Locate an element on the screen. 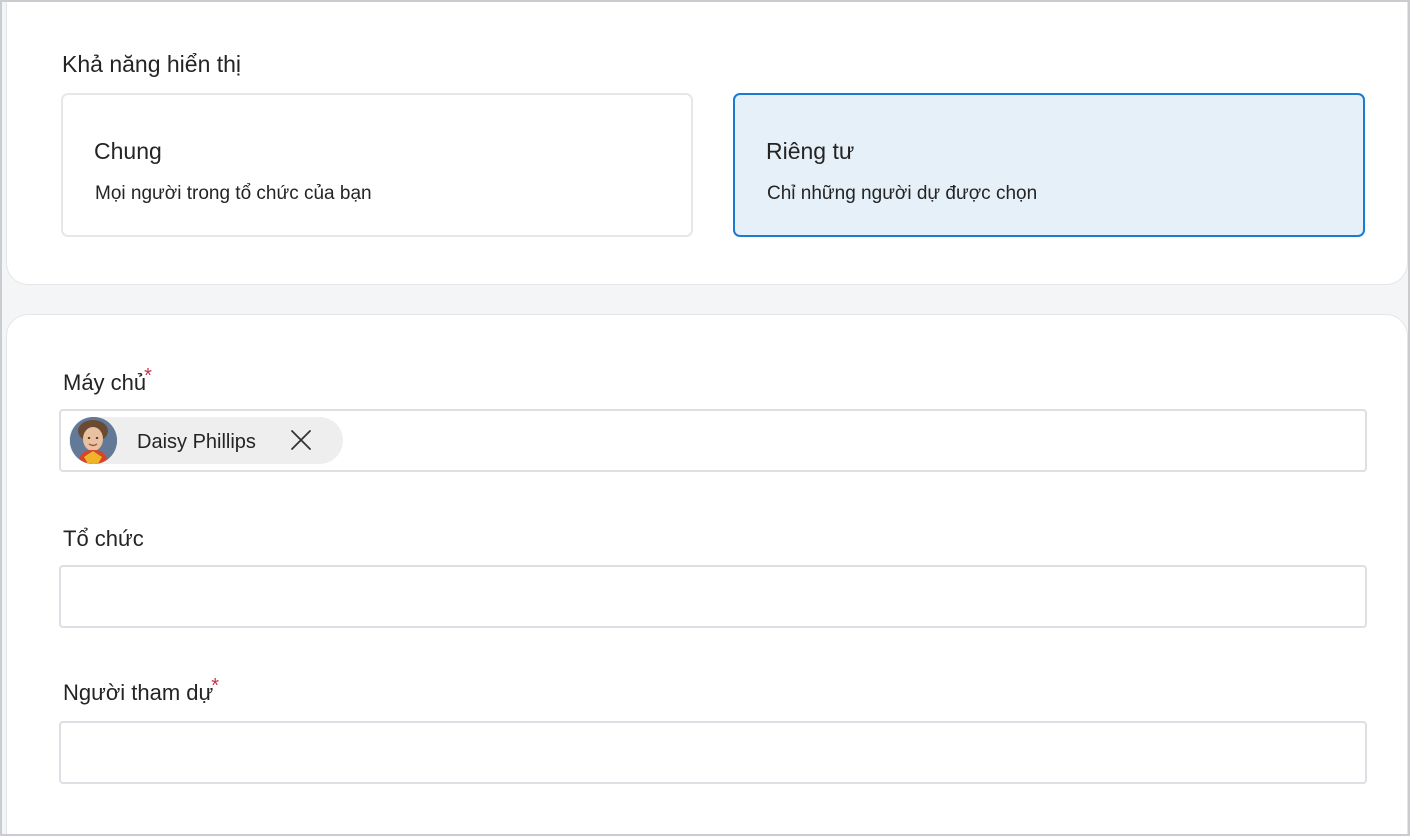 This screenshot has height=836, width=1410. attendees-label: Người tham dự* is located at coordinates (142, 691).